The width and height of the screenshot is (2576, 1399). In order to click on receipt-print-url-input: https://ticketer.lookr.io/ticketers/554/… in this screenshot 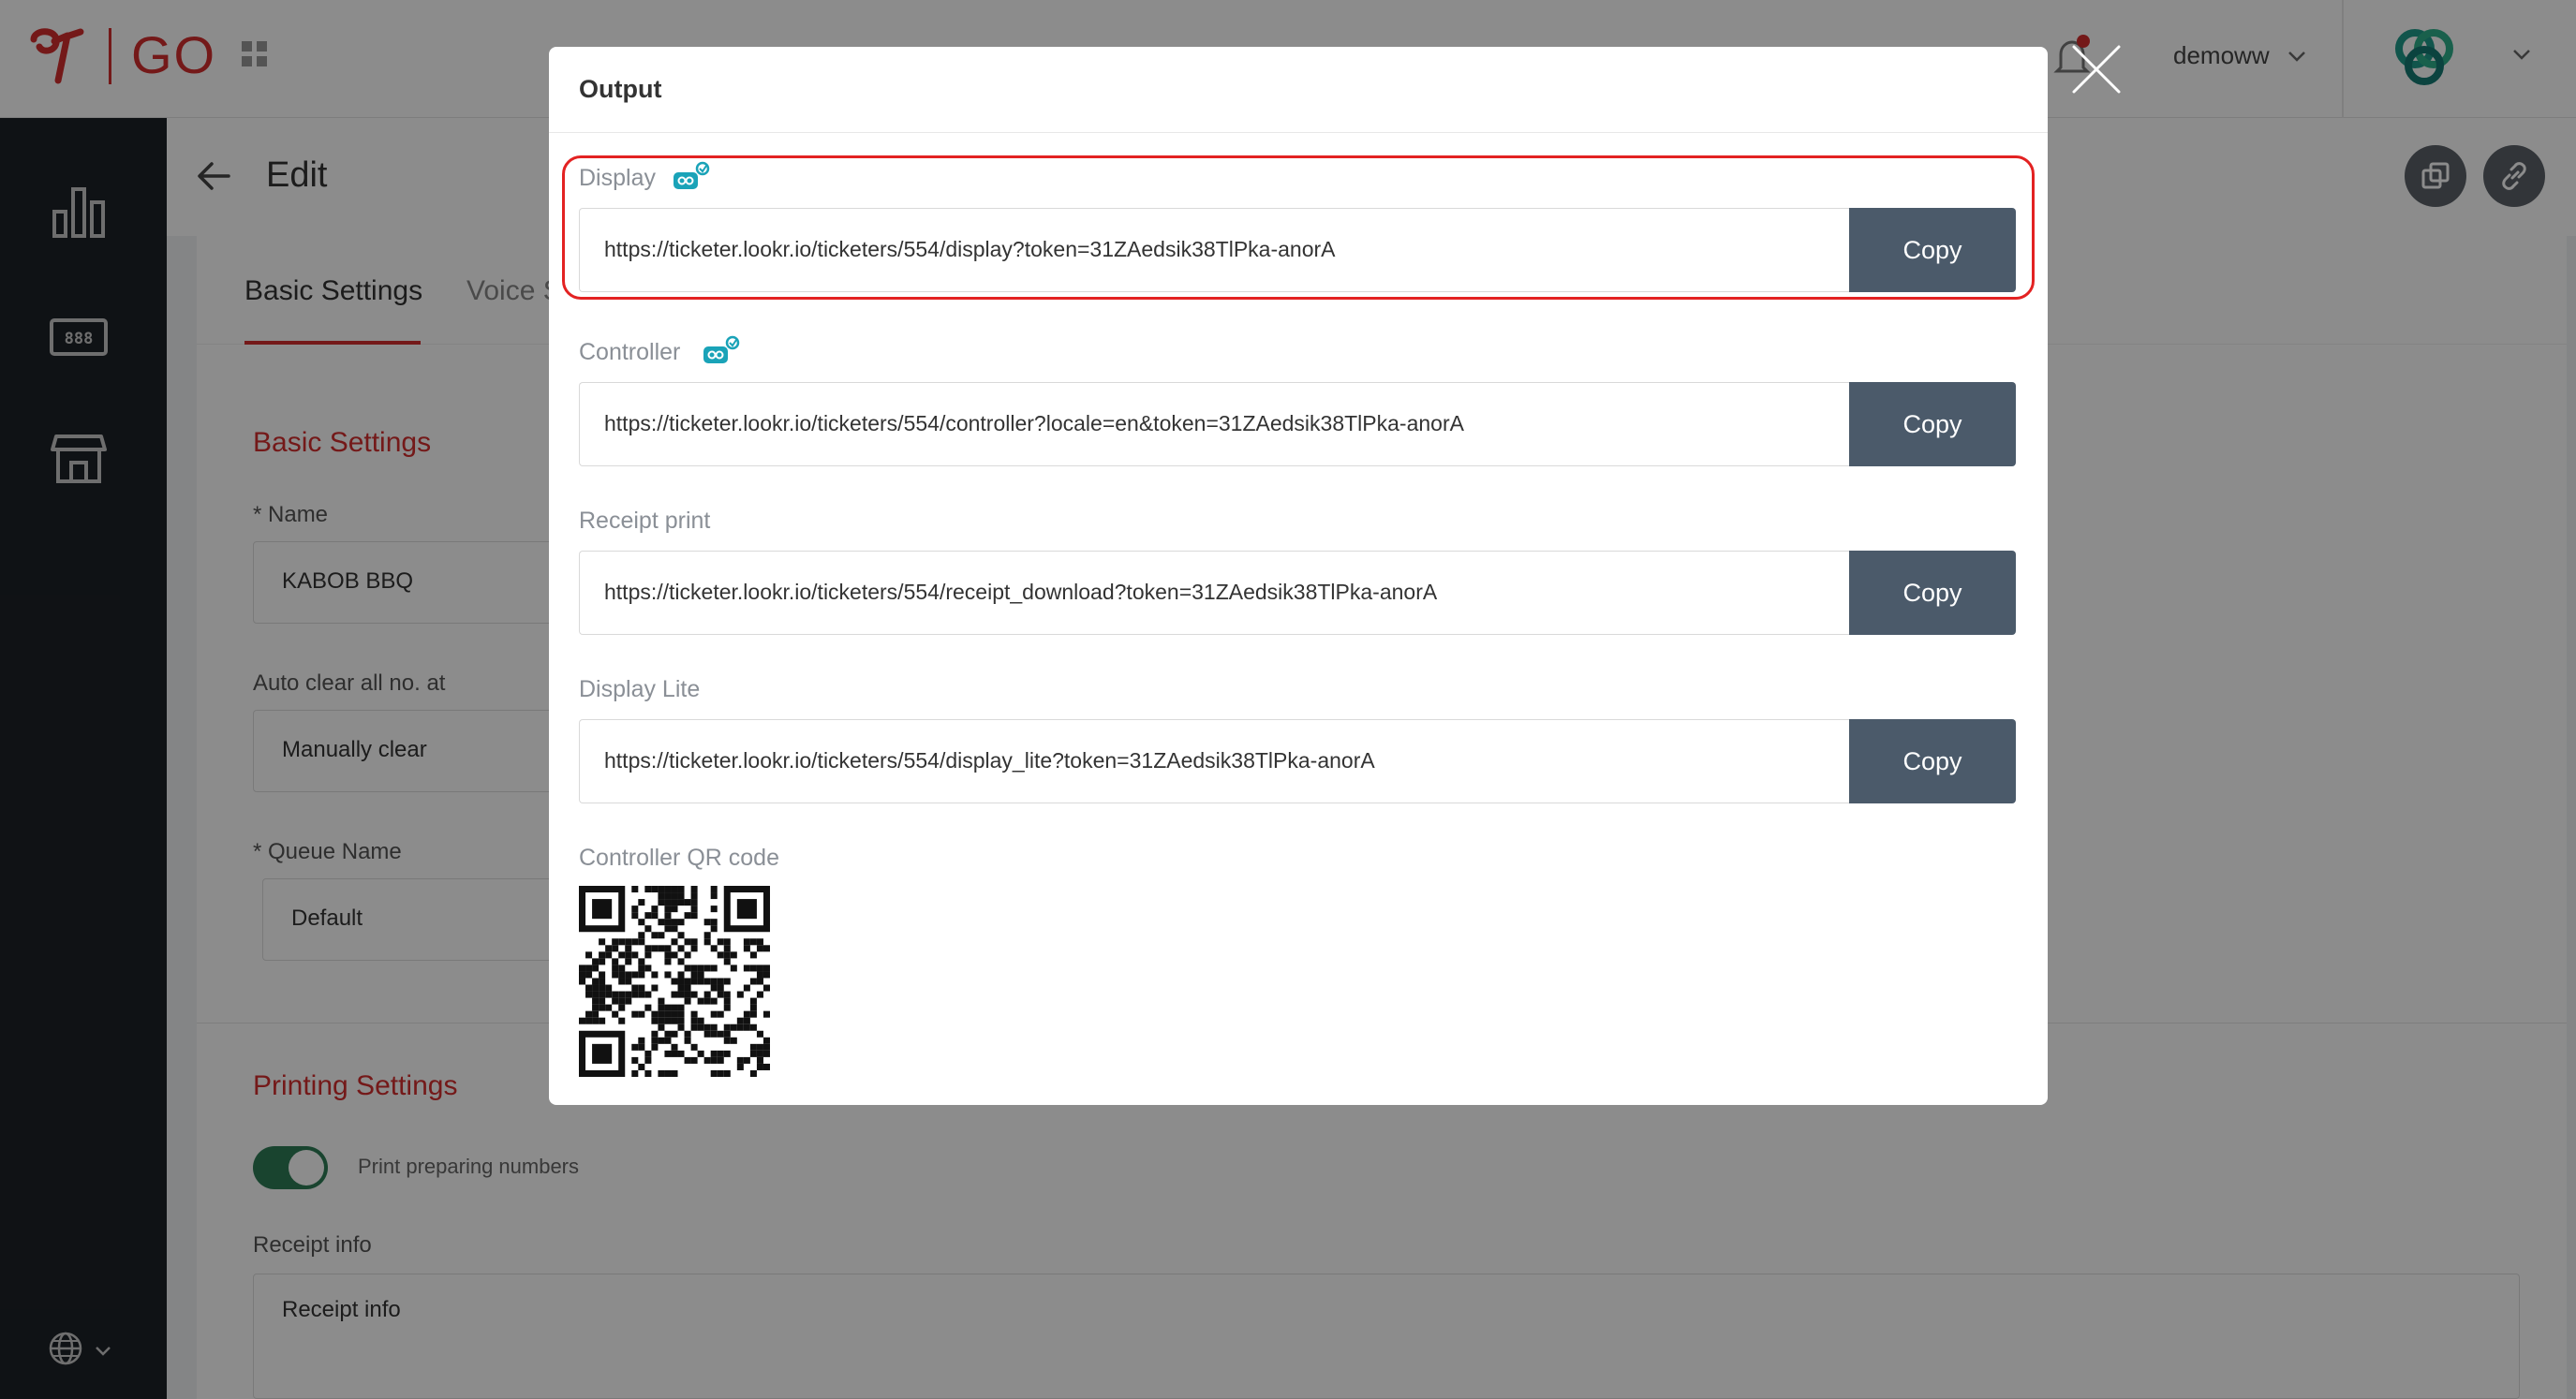, I will do `click(1214, 593)`.